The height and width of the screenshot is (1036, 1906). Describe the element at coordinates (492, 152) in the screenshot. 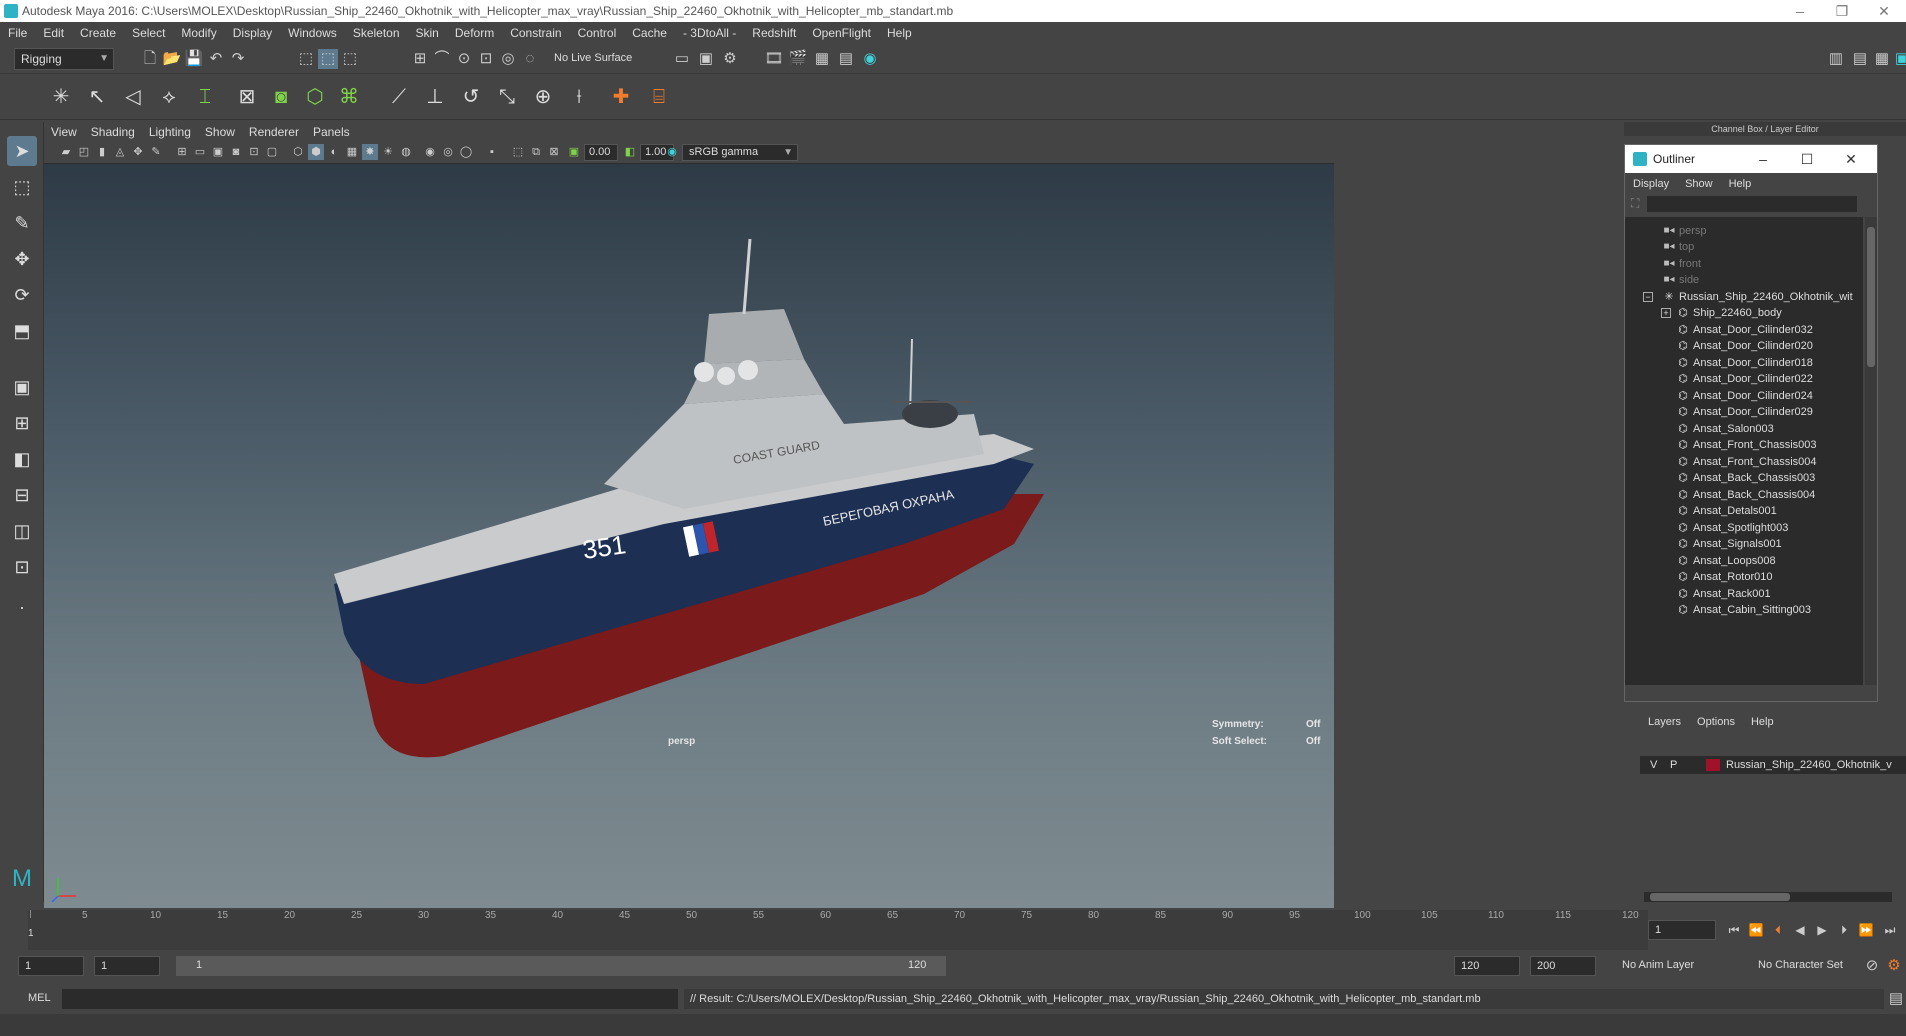

I see `xray-icon: ▪` at that location.